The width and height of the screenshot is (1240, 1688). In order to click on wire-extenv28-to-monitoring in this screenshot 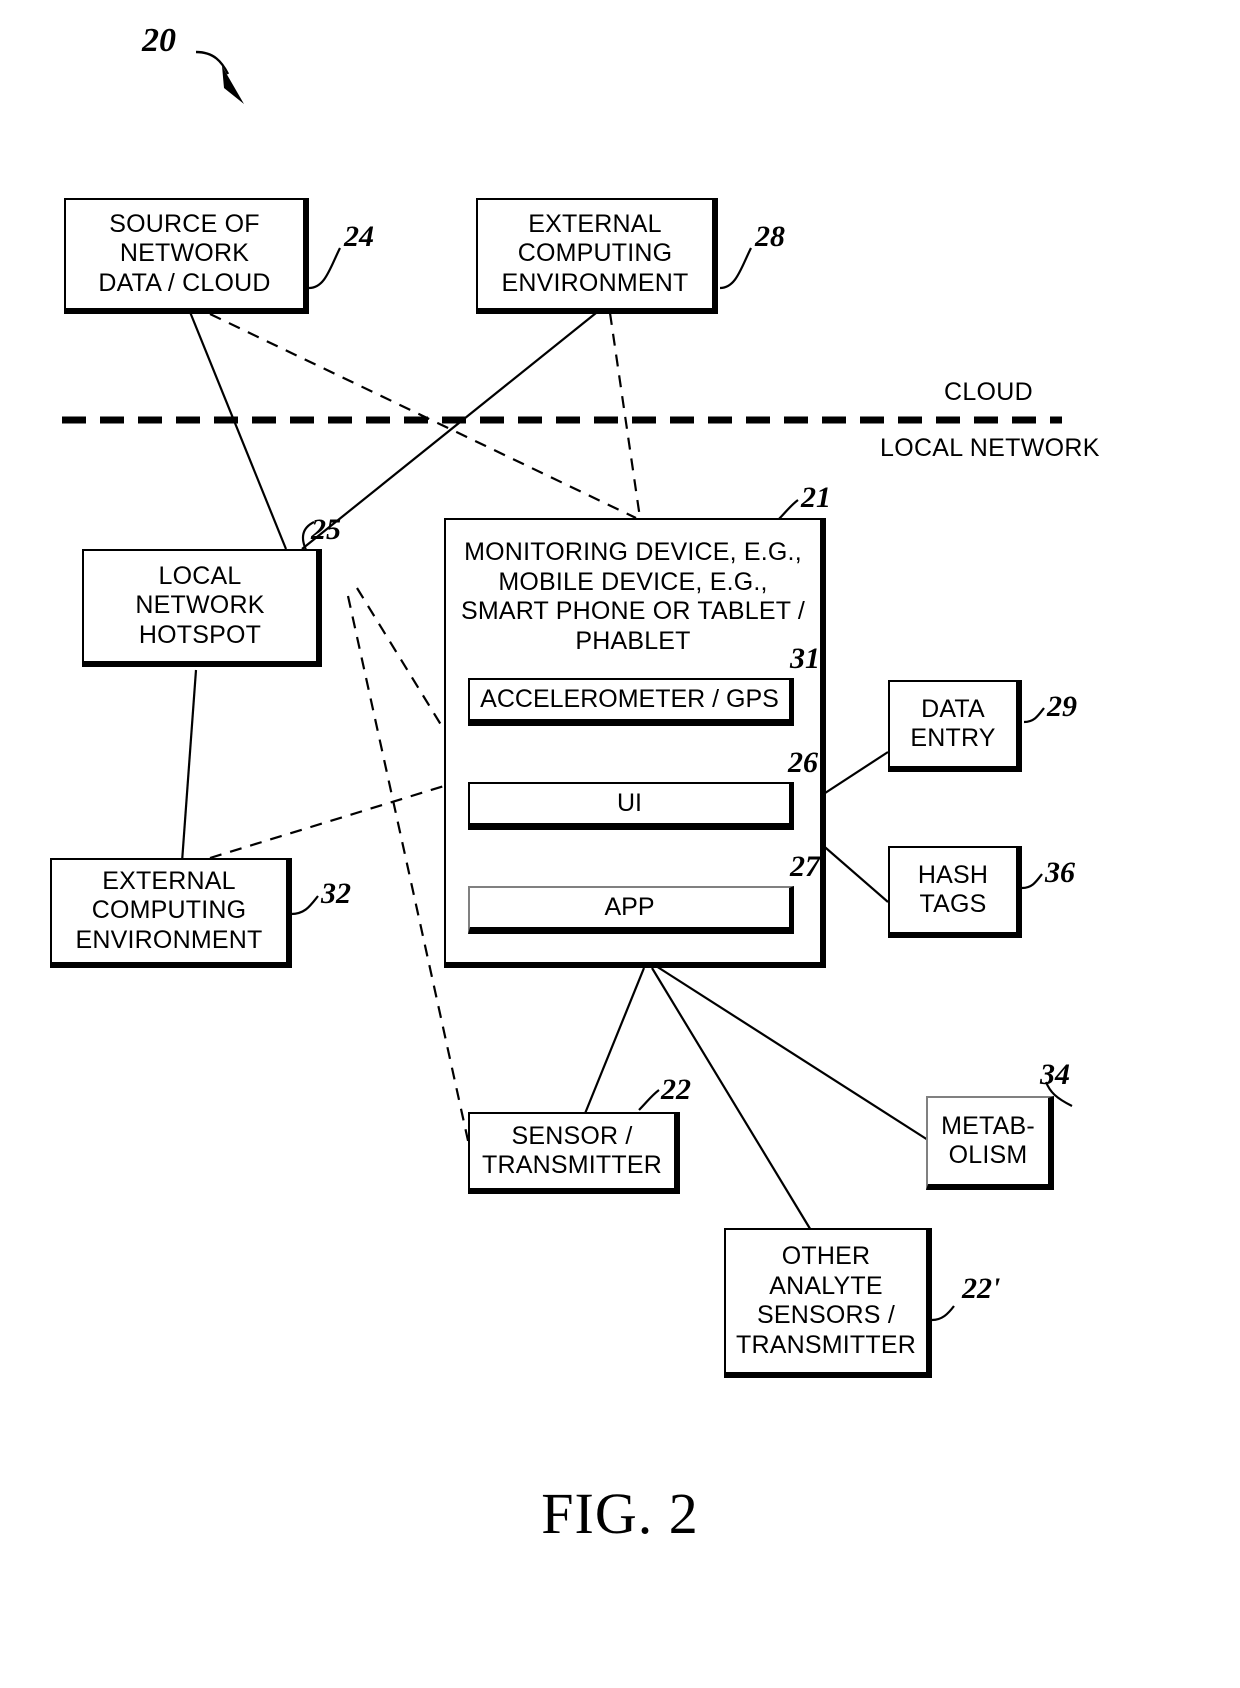, I will do `click(625, 415)`.